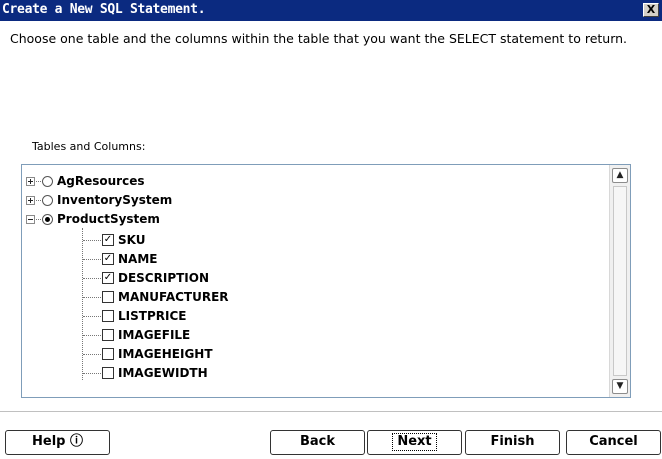  Describe the element at coordinates (331, 411) in the screenshot. I see `footer-divider` at that location.